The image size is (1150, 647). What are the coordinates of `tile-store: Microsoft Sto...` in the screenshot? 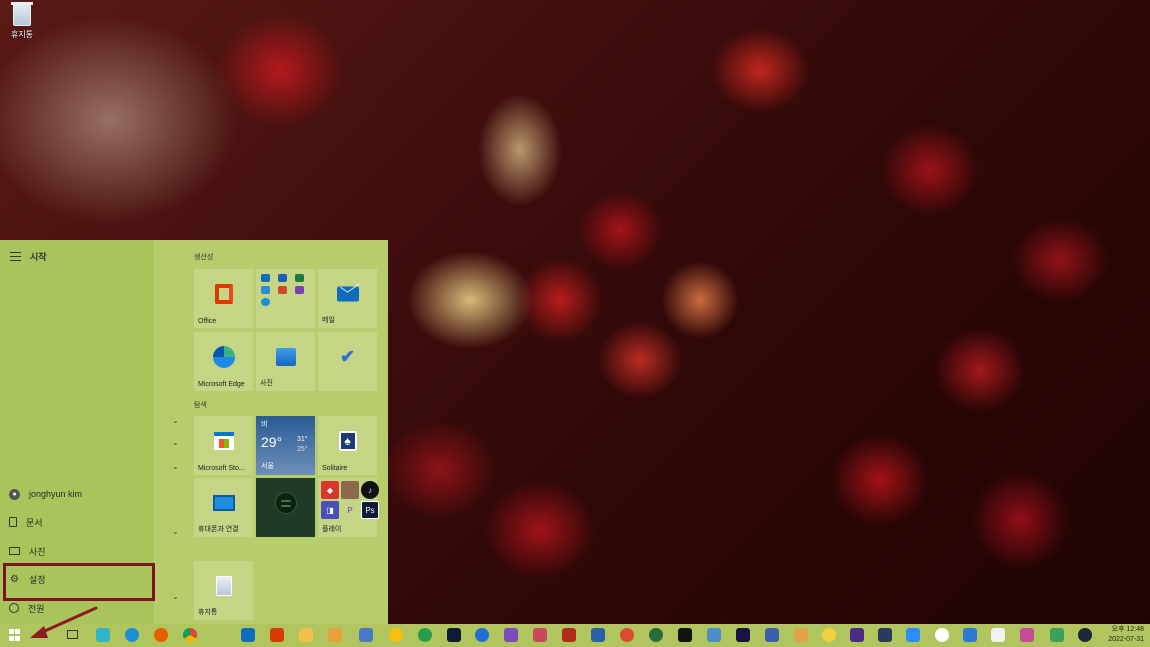 It's located at (223, 445).